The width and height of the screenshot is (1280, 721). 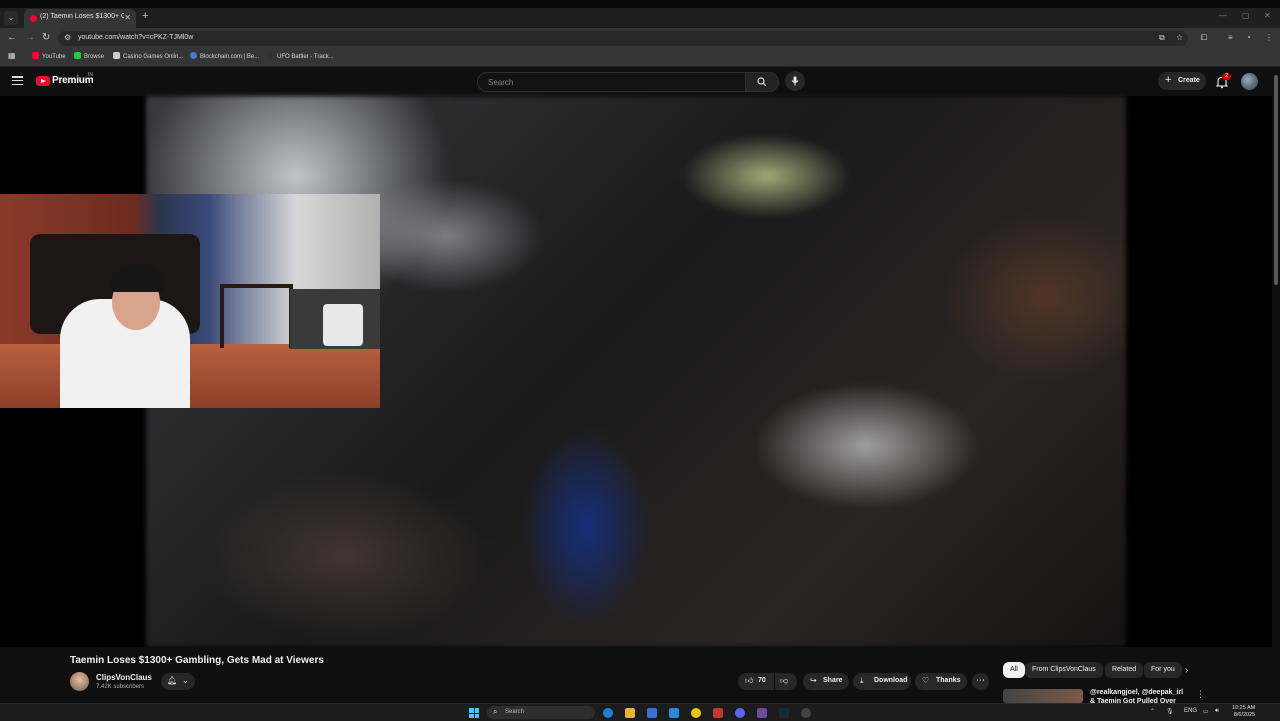 What do you see at coordinates (1206, 711) in the screenshot?
I see `network-icon: ▭` at bounding box center [1206, 711].